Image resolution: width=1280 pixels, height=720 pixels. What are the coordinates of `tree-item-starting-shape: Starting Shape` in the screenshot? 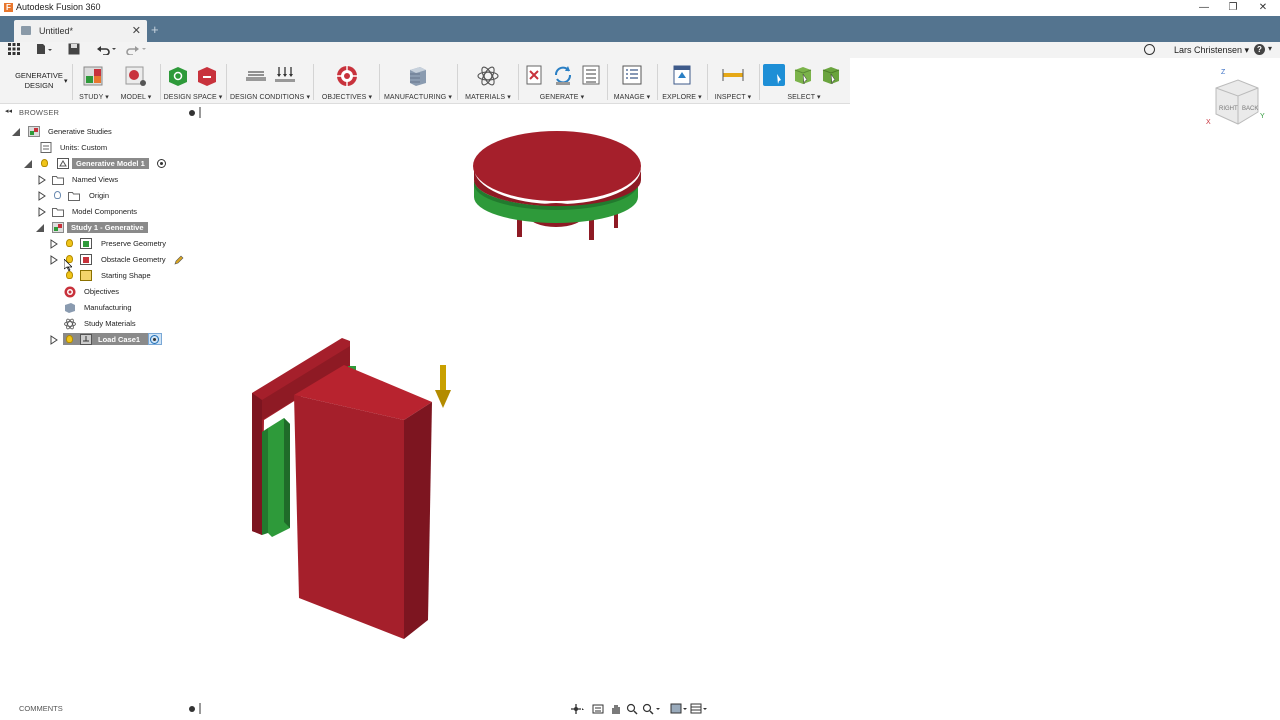 It's located at (126, 275).